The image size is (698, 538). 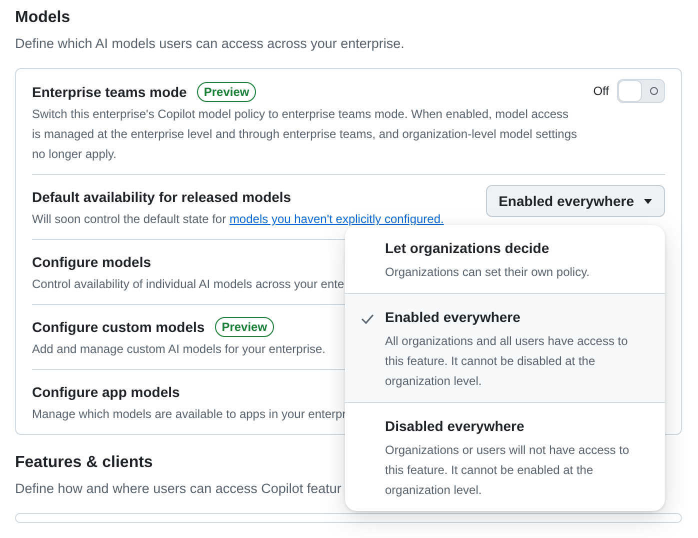 I want to click on menu-option: Disabled everywhere Organizations or users will not have access to this feature. It cannot be enabled at the organization level., so click(x=505, y=456).